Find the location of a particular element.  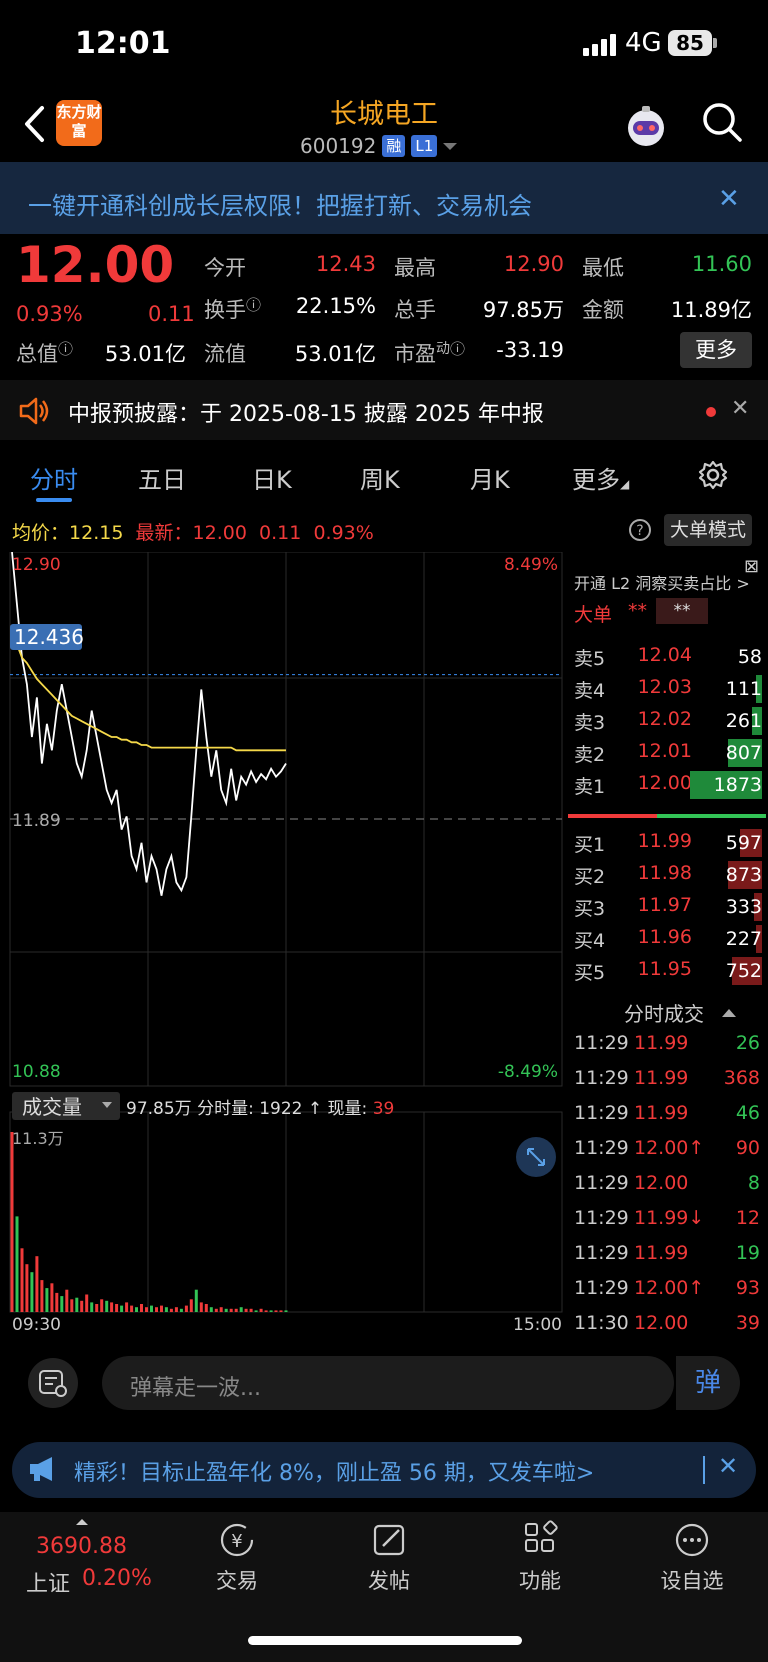

more-button: 更多 is located at coordinates (716, 350).